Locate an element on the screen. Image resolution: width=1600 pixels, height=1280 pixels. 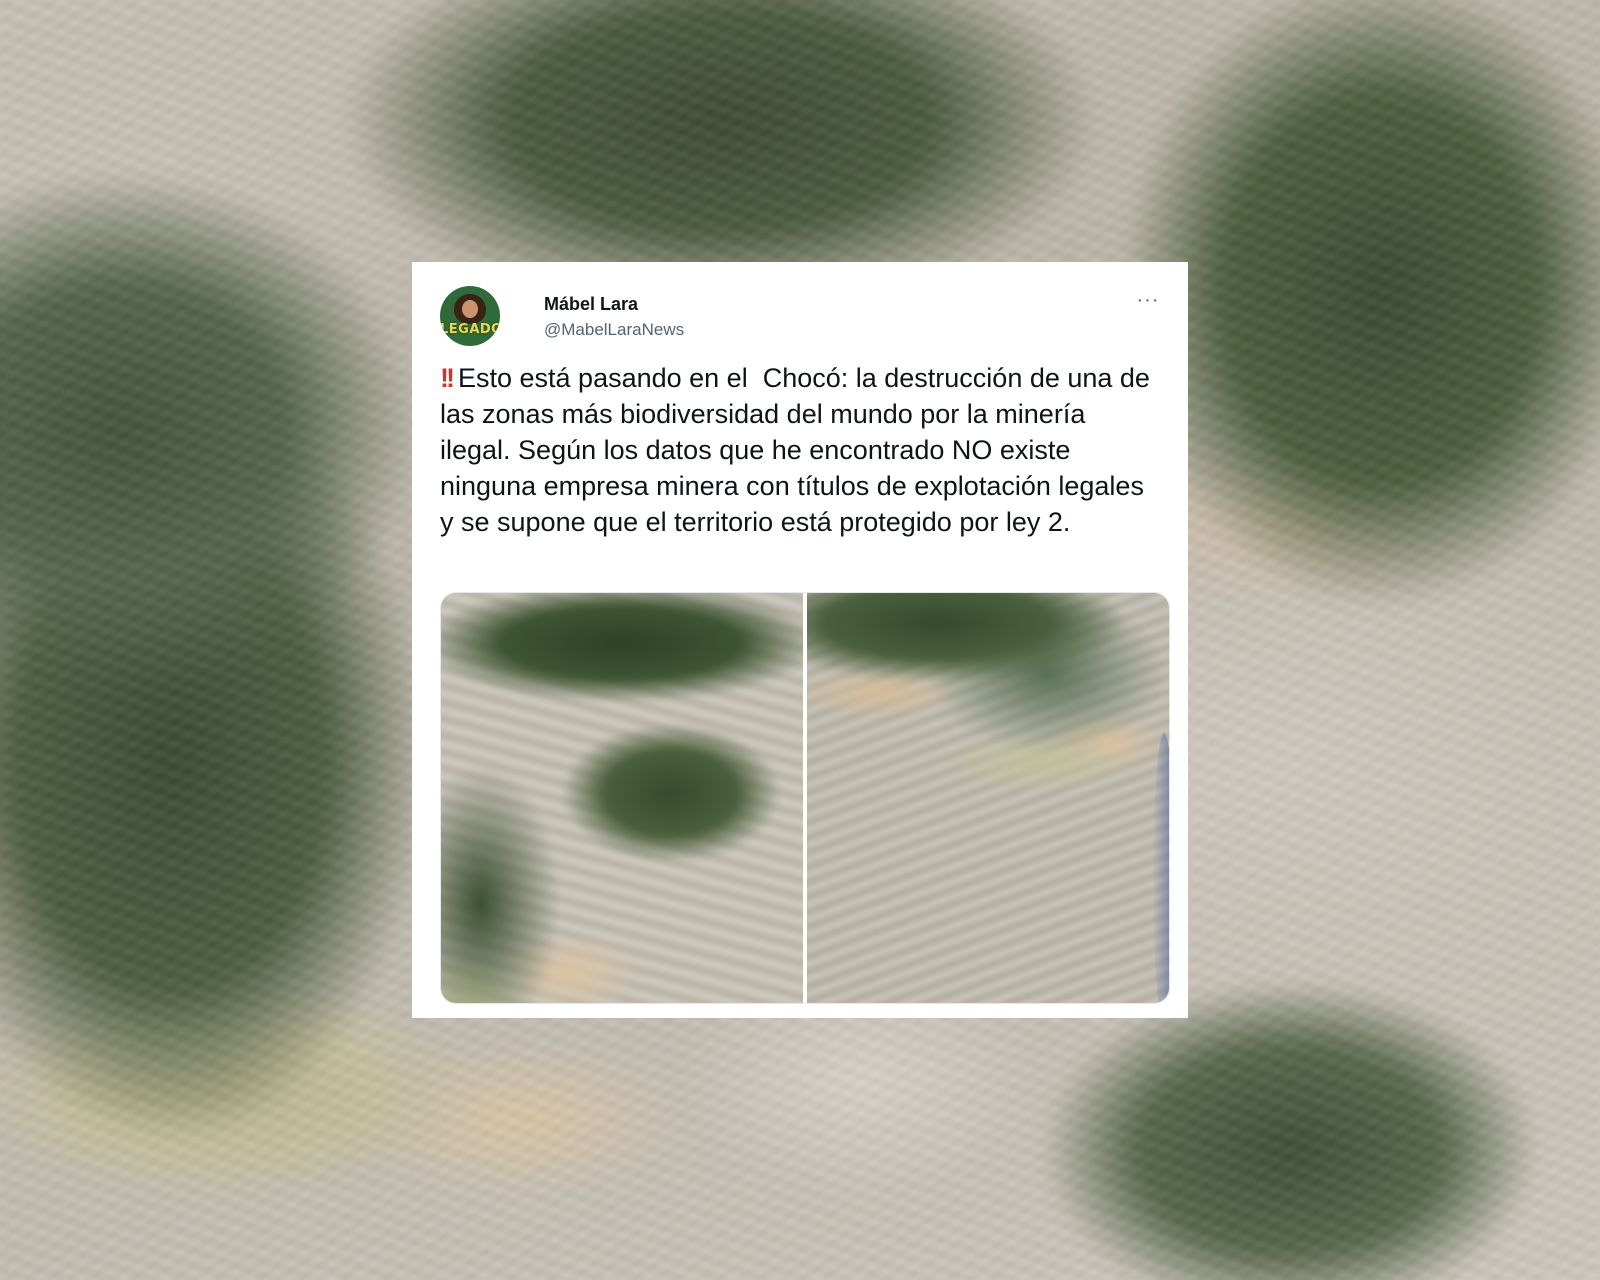
author-display-name: Mábel Lara is located at coordinates (614, 304).